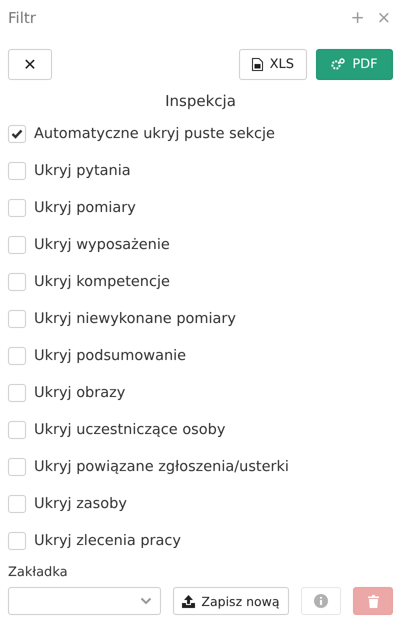 The image size is (401, 642). Describe the element at coordinates (200, 102) in the screenshot. I see `section-title: Inspekcja` at that location.